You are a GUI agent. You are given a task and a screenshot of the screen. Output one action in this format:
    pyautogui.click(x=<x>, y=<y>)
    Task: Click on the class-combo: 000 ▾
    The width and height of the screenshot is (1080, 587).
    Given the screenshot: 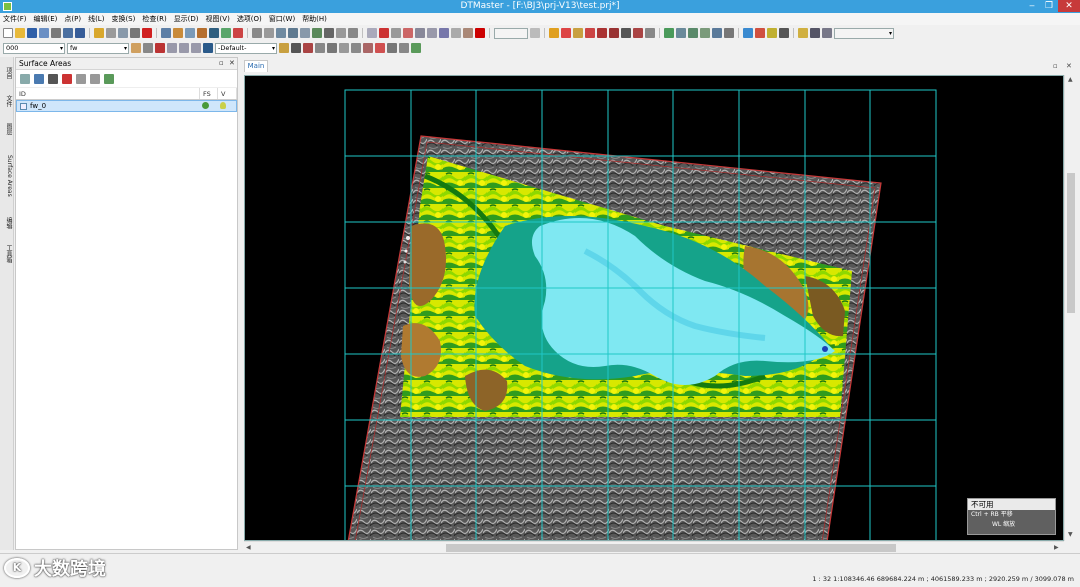 What is the action you would take?
    pyautogui.click(x=34, y=48)
    